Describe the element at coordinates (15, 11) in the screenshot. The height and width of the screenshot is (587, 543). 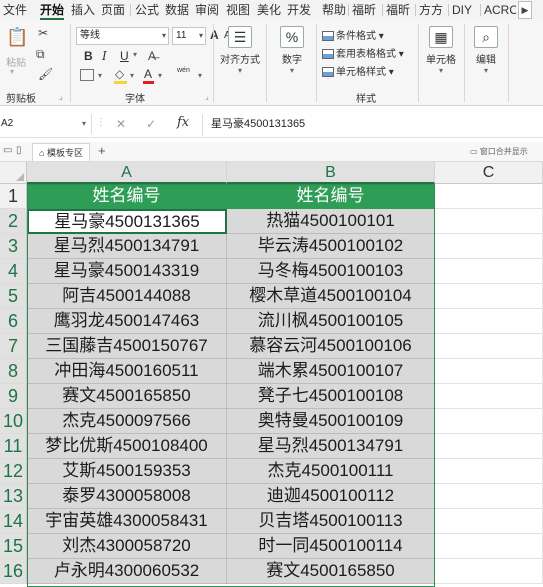
I see `tab-file: 文件` at that location.